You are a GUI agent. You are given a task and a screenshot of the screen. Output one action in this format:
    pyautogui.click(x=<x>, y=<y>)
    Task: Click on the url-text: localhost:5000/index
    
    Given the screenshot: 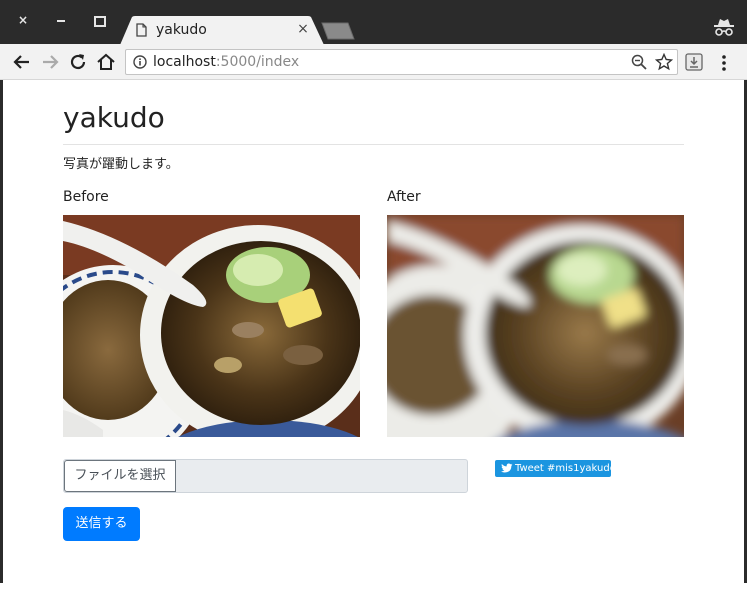 What is the action you would take?
    pyautogui.click(x=226, y=62)
    